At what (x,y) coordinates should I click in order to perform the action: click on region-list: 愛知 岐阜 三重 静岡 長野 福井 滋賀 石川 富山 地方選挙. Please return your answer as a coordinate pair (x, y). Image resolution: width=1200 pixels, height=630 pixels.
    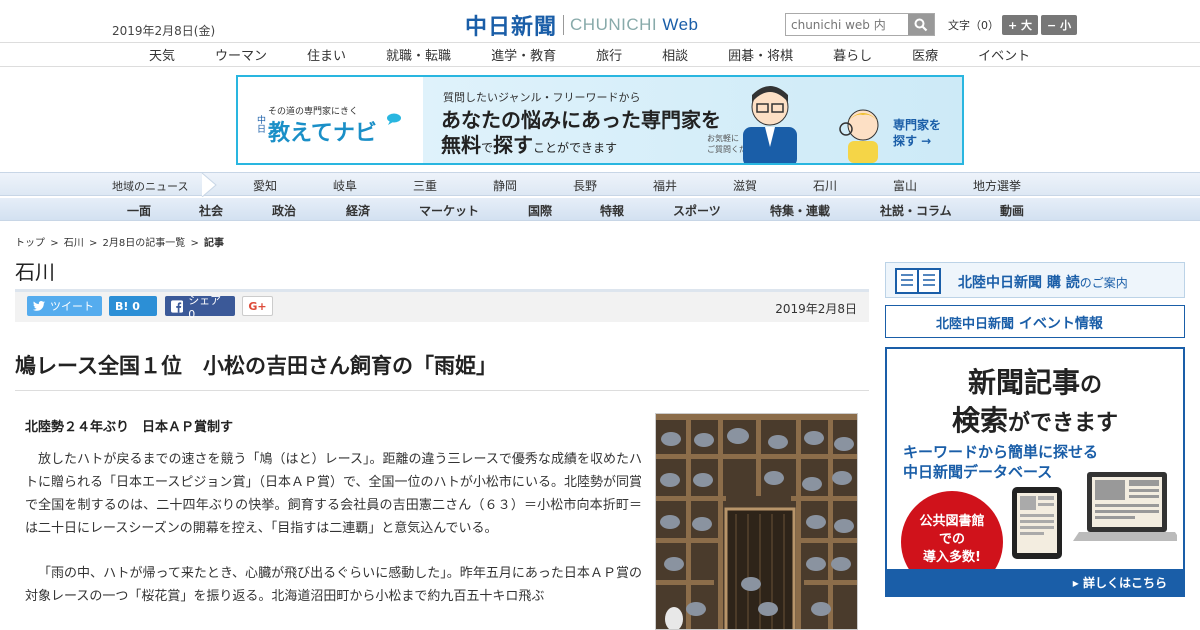
    Looking at the image, I should click on (653, 185).